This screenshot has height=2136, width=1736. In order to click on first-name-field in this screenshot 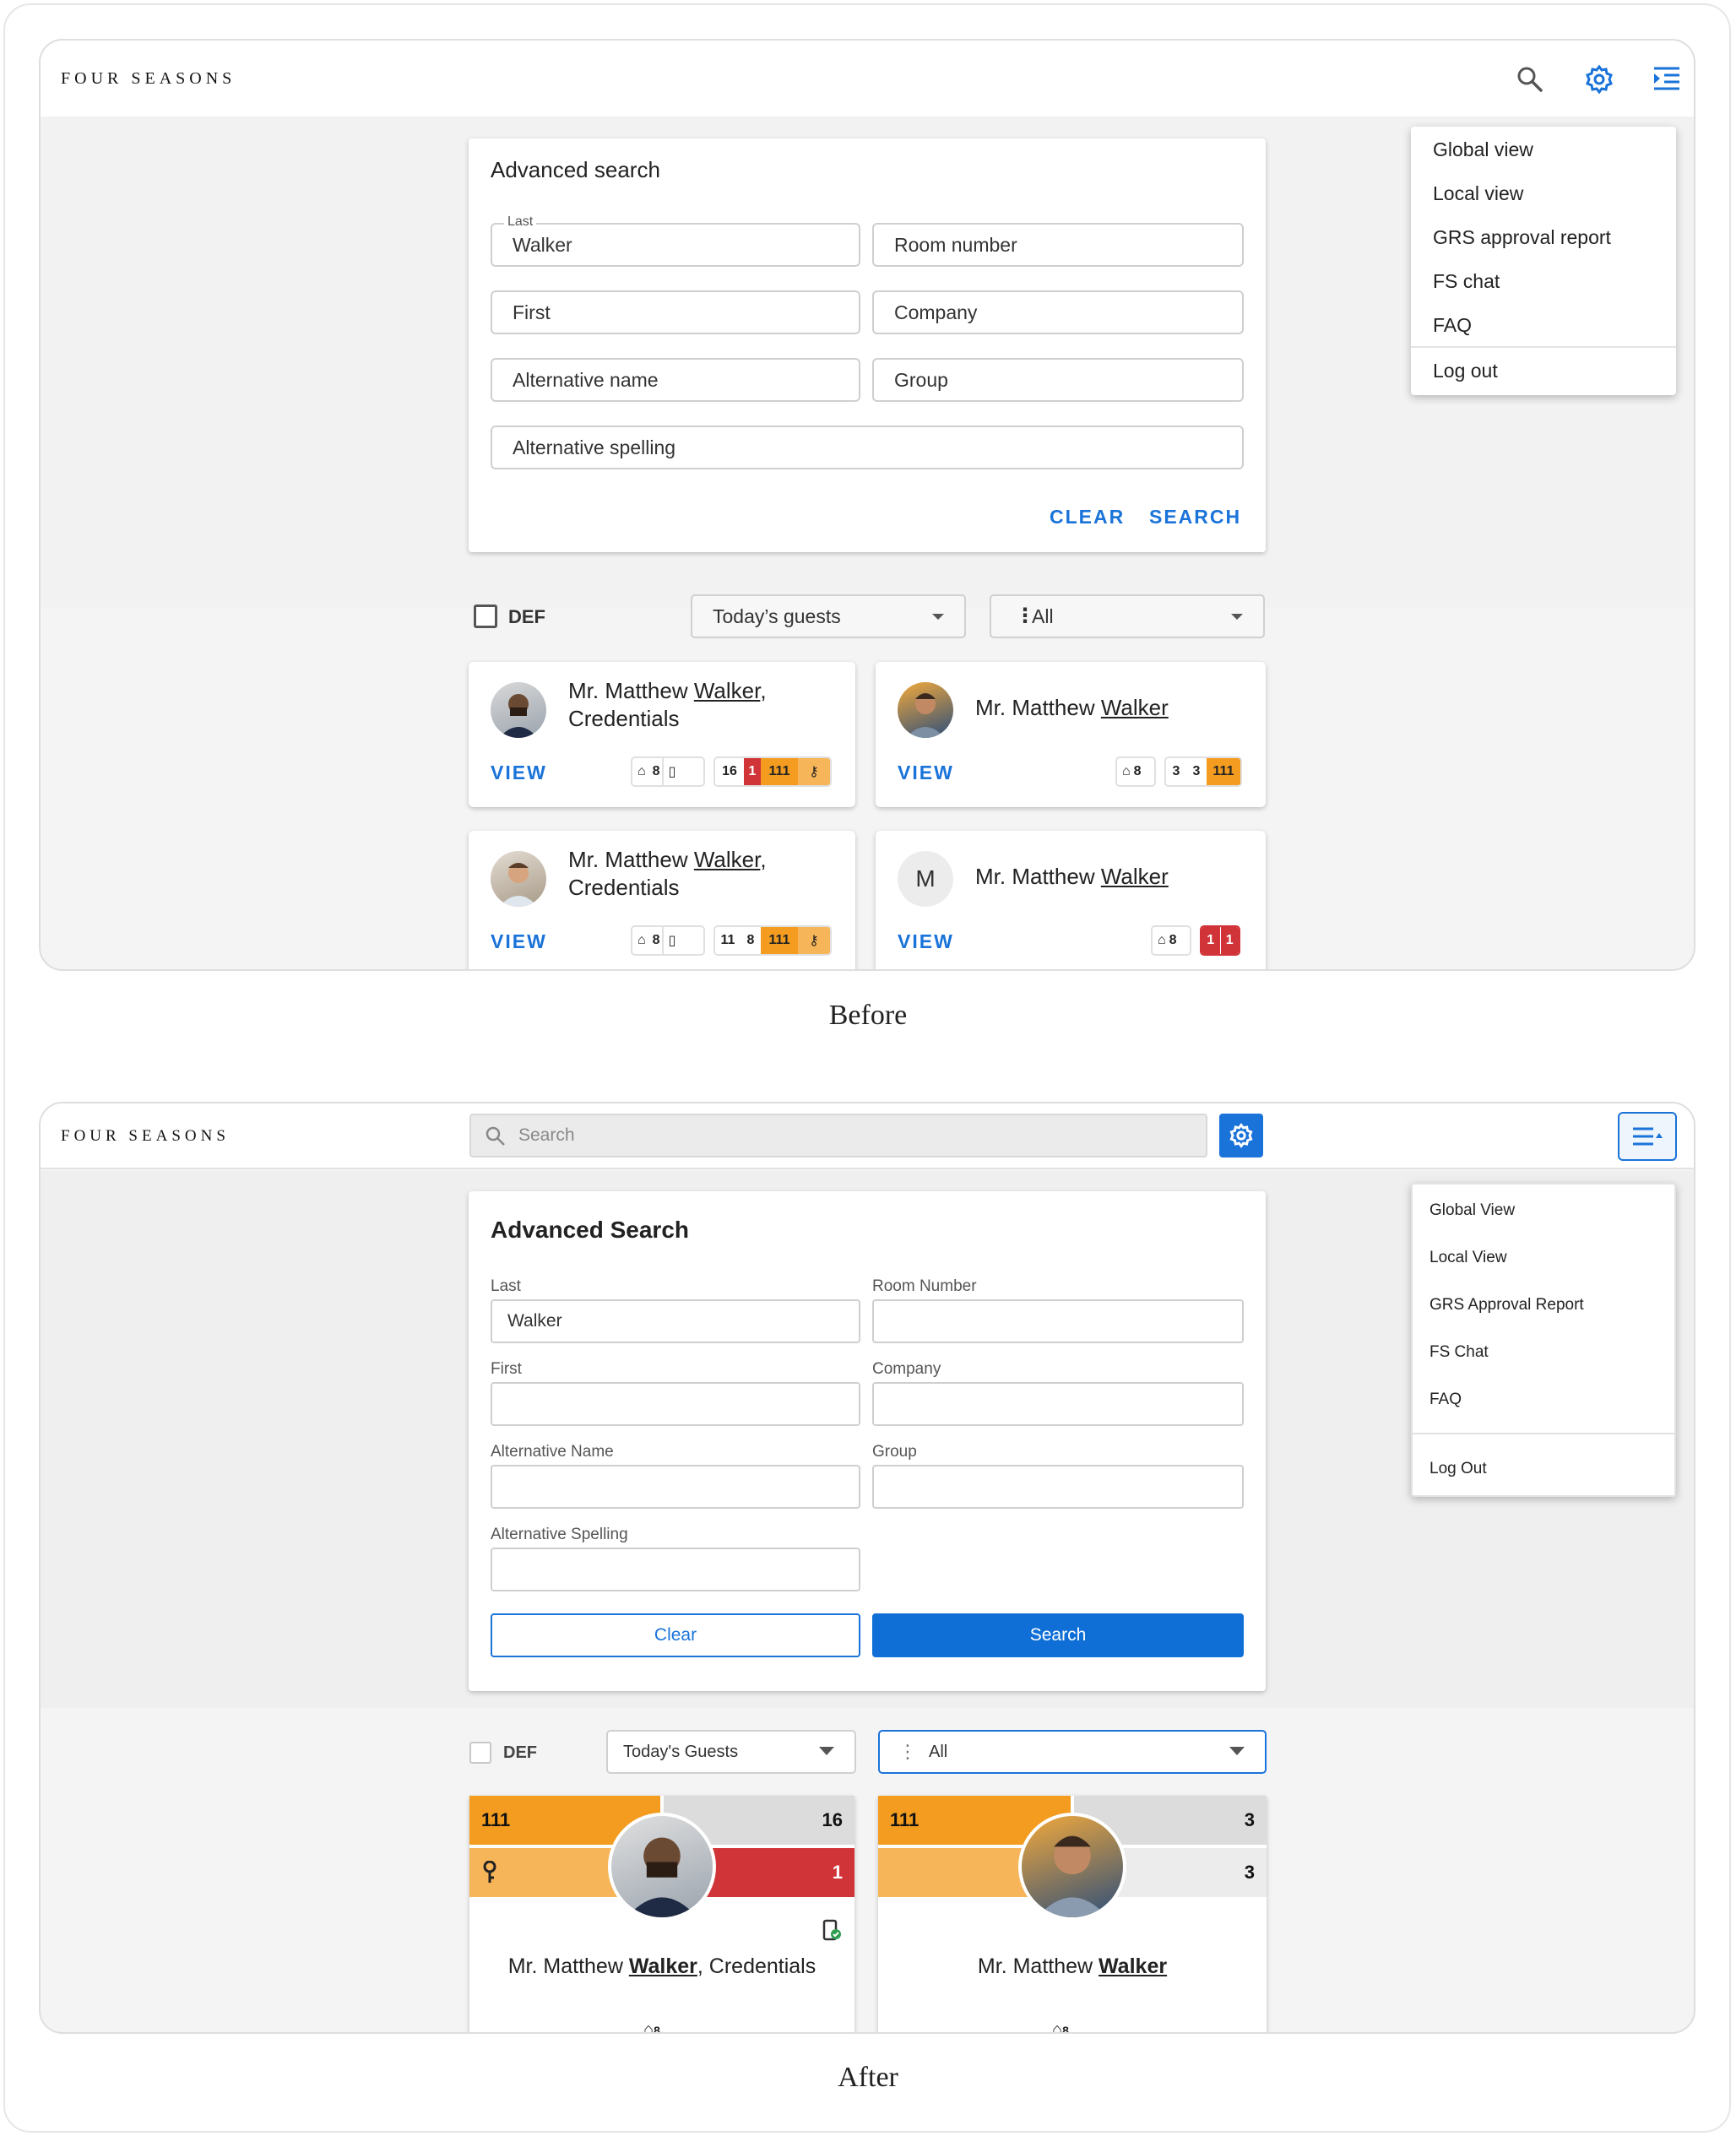, I will do `click(676, 1404)`.